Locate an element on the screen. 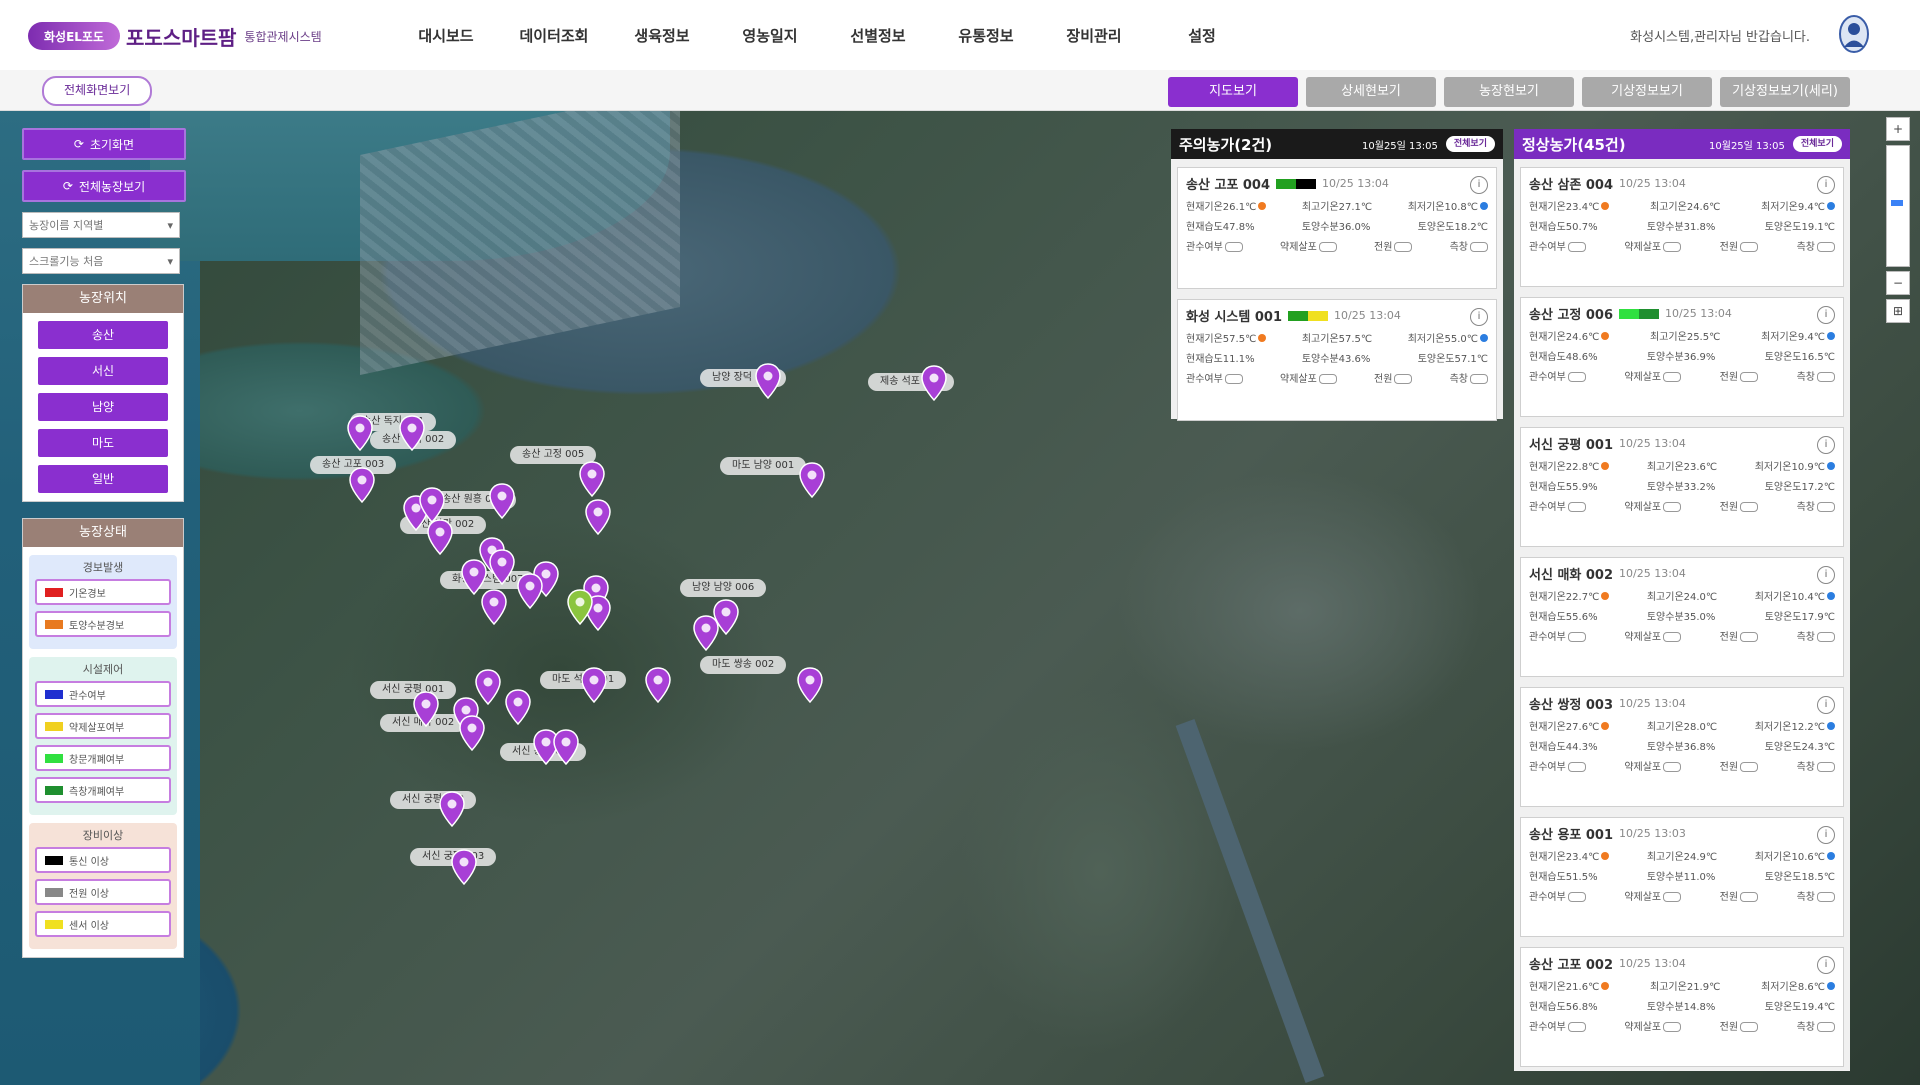 The height and width of the screenshot is (1085, 1920). status-legend-item: 약제살포여부 is located at coordinates (103, 726).